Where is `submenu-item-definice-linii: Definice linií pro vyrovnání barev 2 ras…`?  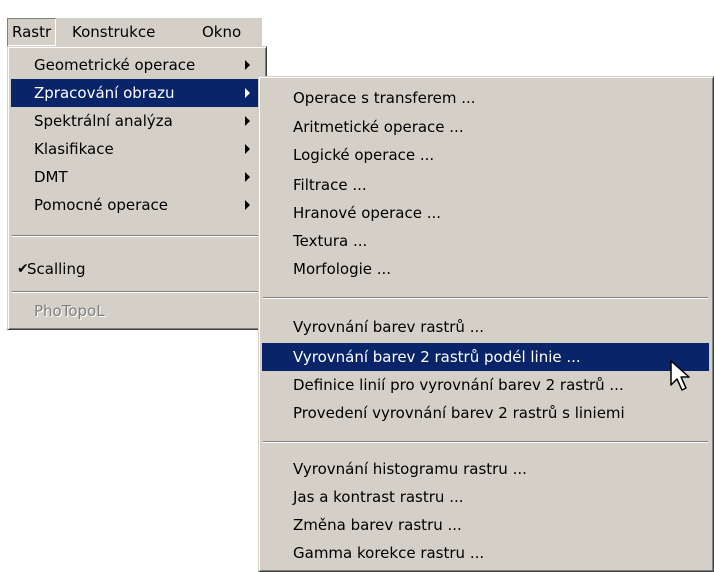
submenu-item-definice-linii: Definice linií pro vyrovnání barev 2 ras… is located at coordinates (485, 385).